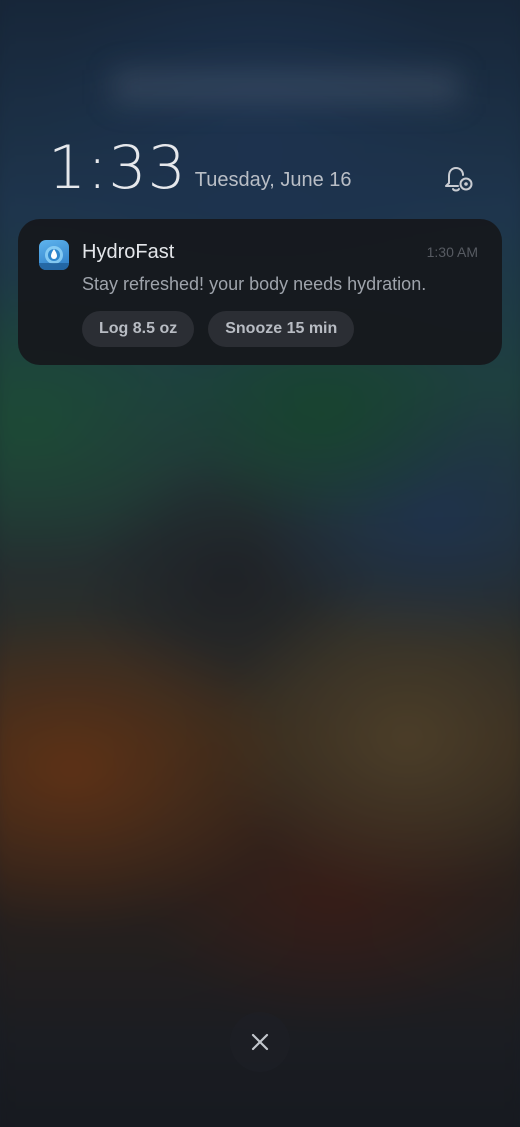  Describe the element at coordinates (117, 168) in the screenshot. I see `clock-time: 1:33` at that location.